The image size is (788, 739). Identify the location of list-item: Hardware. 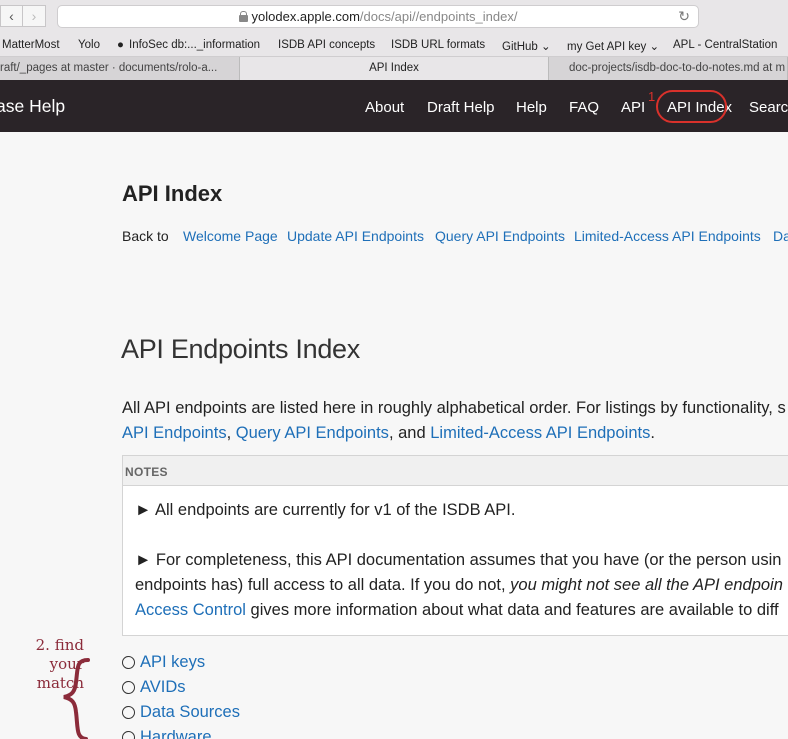
(181, 732).